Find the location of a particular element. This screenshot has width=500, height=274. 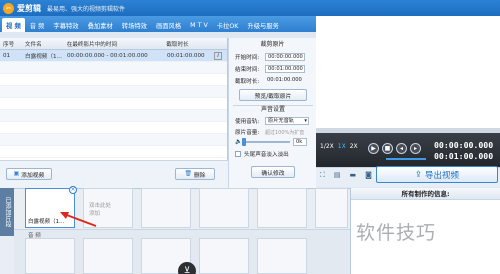

audio-settings-title: 声音设置 is located at coordinates (272, 109).